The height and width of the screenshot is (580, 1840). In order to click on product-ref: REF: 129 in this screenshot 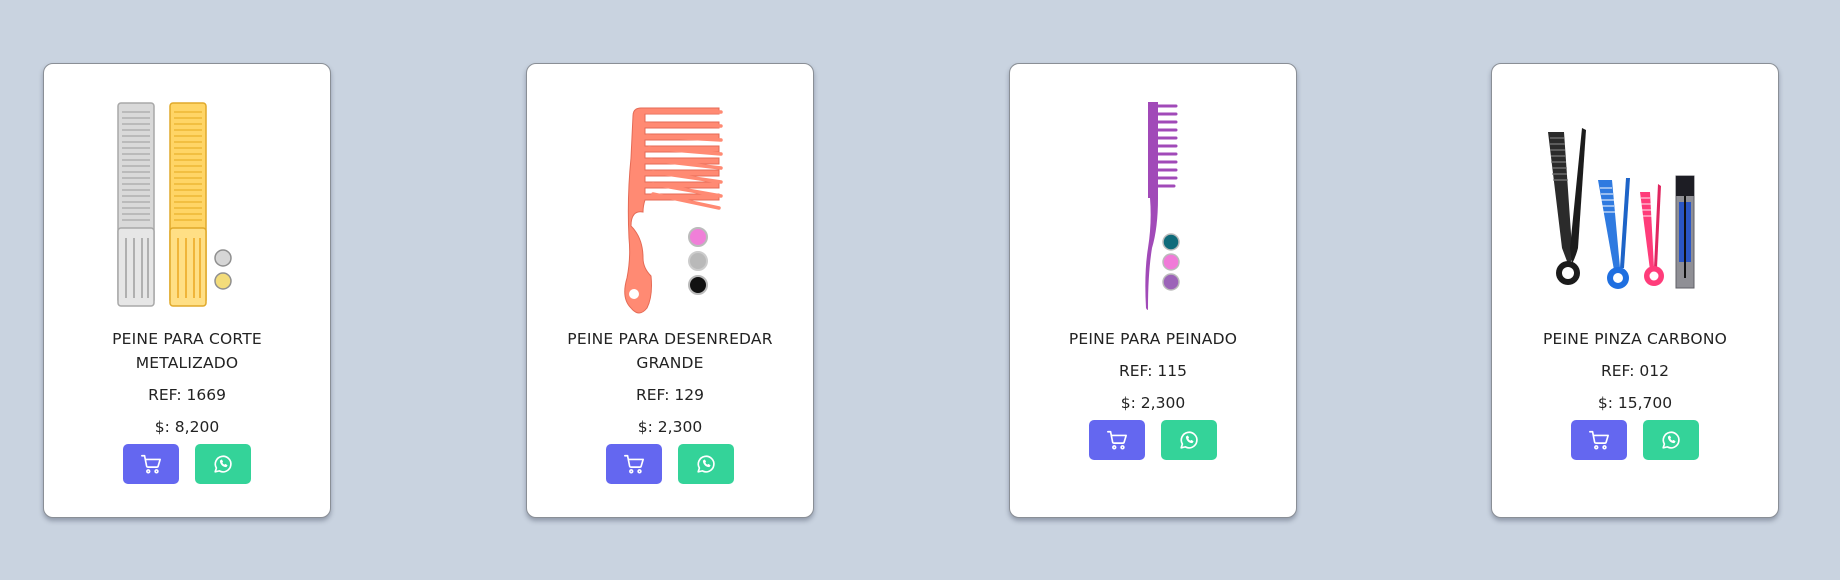, I will do `click(669, 395)`.